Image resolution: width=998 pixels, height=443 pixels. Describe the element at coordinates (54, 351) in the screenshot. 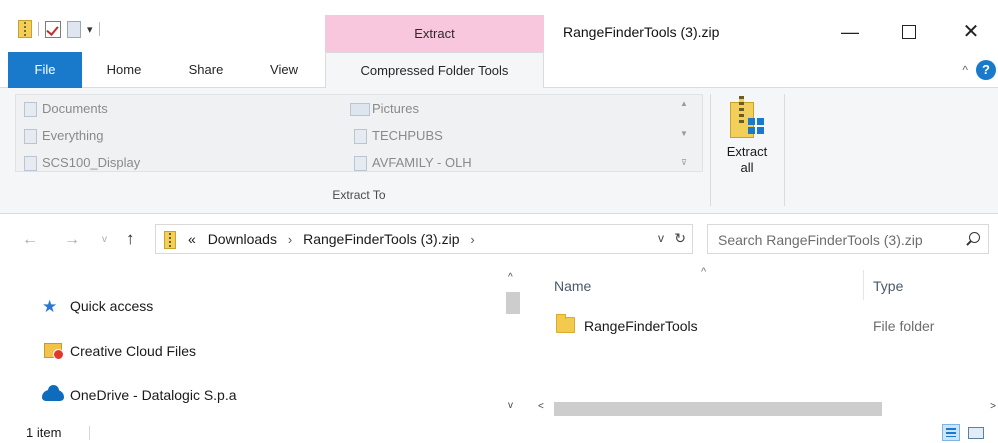

I see `creative-cloud-folder-icon` at that location.